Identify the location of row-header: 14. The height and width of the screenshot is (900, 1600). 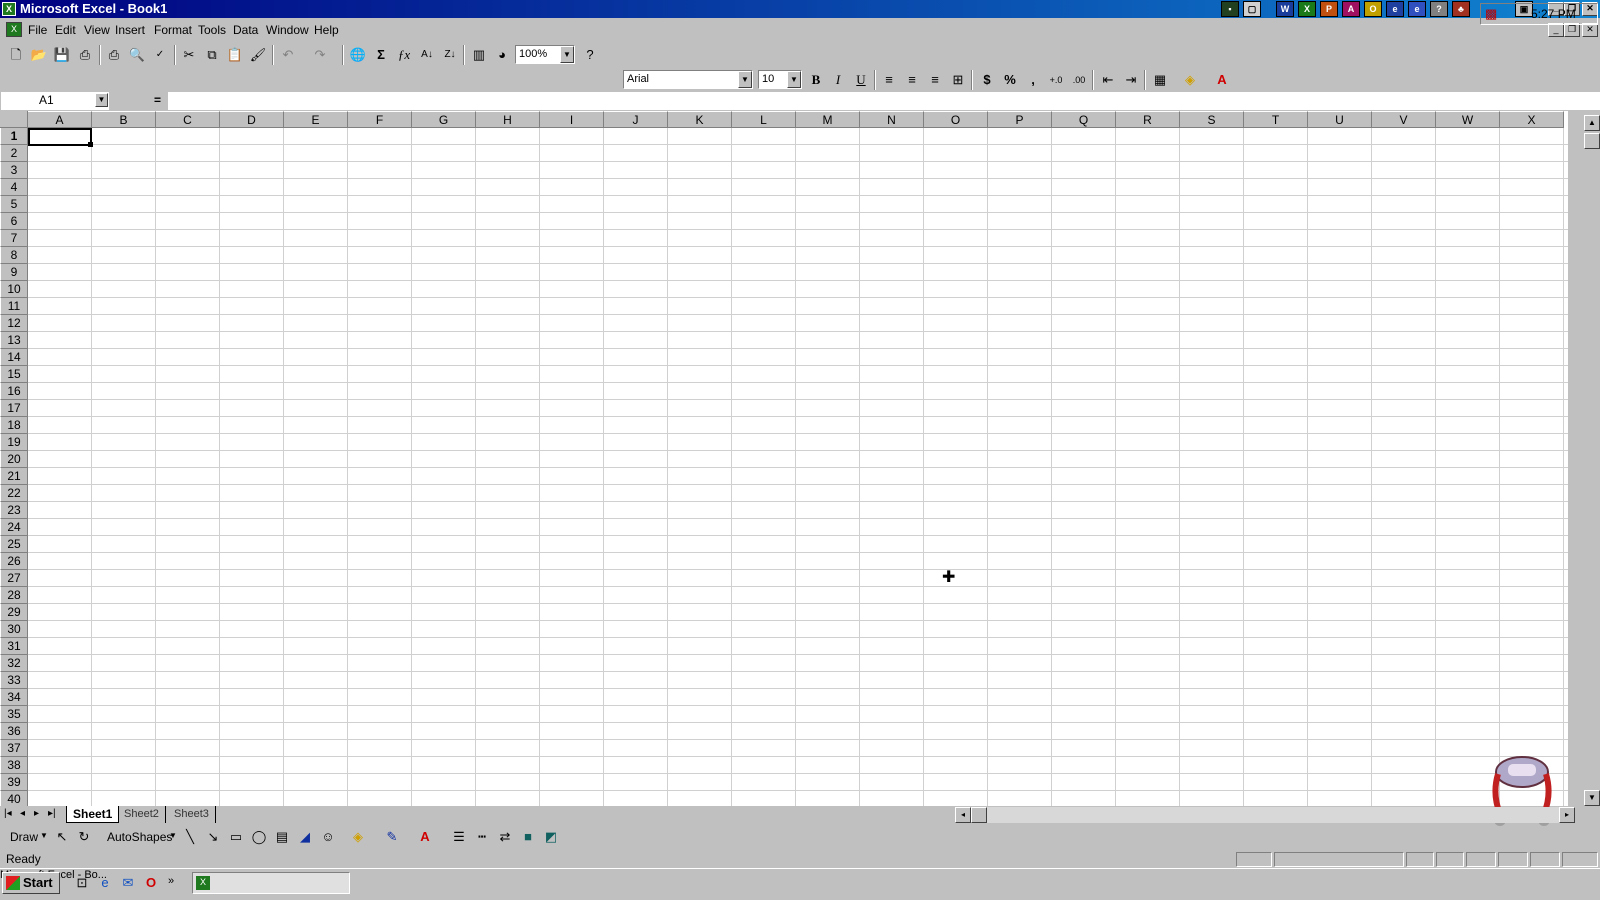
(14, 357).